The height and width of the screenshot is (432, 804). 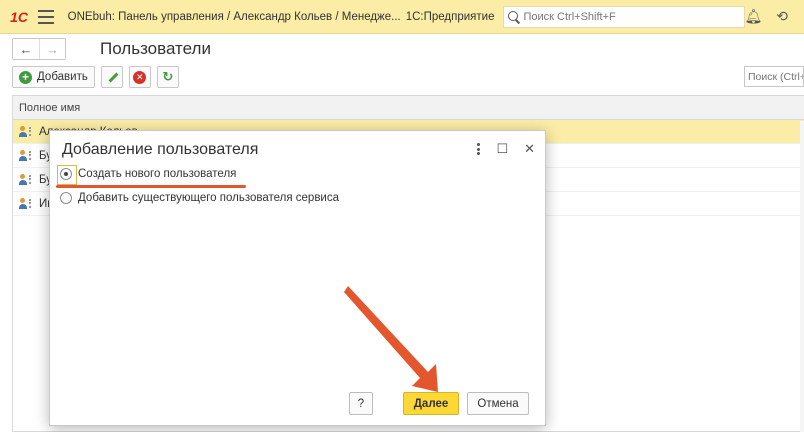 I want to click on dialog-title: Добавление пользователя, so click(x=160, y=149).